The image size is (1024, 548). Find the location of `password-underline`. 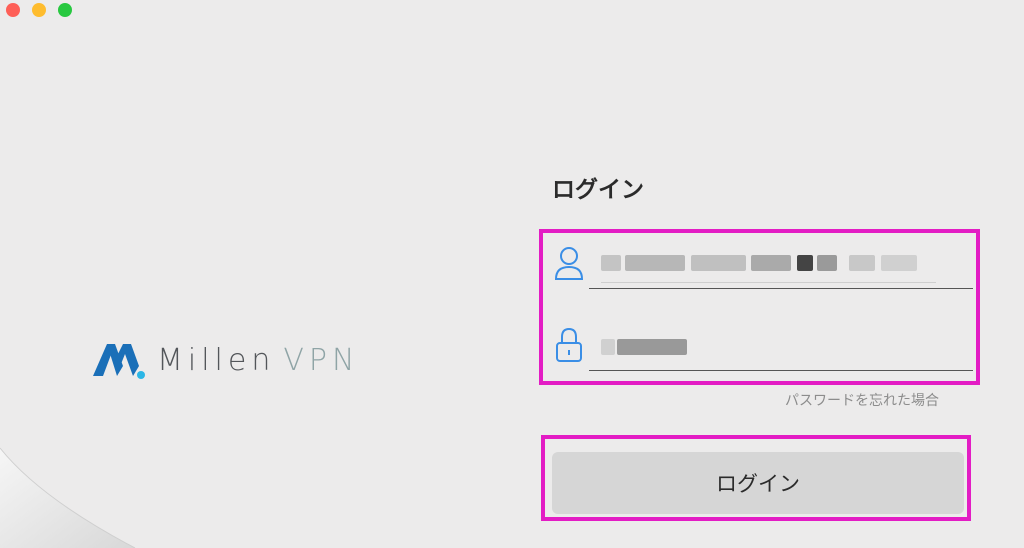

password-underline is located at coordinates (781, 370).